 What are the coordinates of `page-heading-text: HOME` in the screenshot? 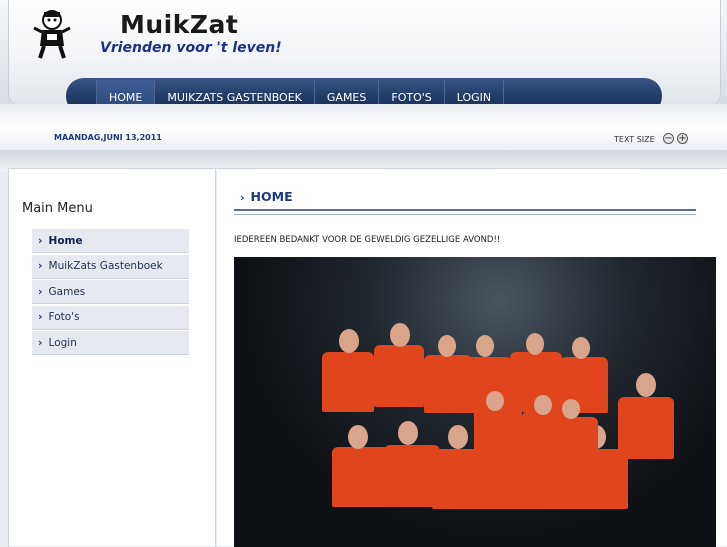 It's located at (271, 196).